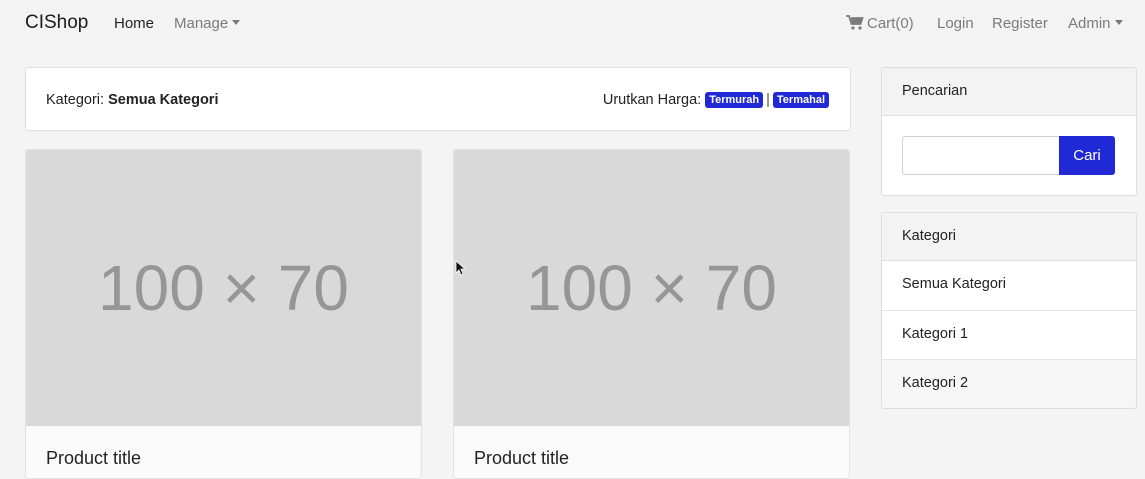 The width and height of the screenshot is (1145, 479). I want to click on nav-admin-label: Admin, so click(1089, 23).